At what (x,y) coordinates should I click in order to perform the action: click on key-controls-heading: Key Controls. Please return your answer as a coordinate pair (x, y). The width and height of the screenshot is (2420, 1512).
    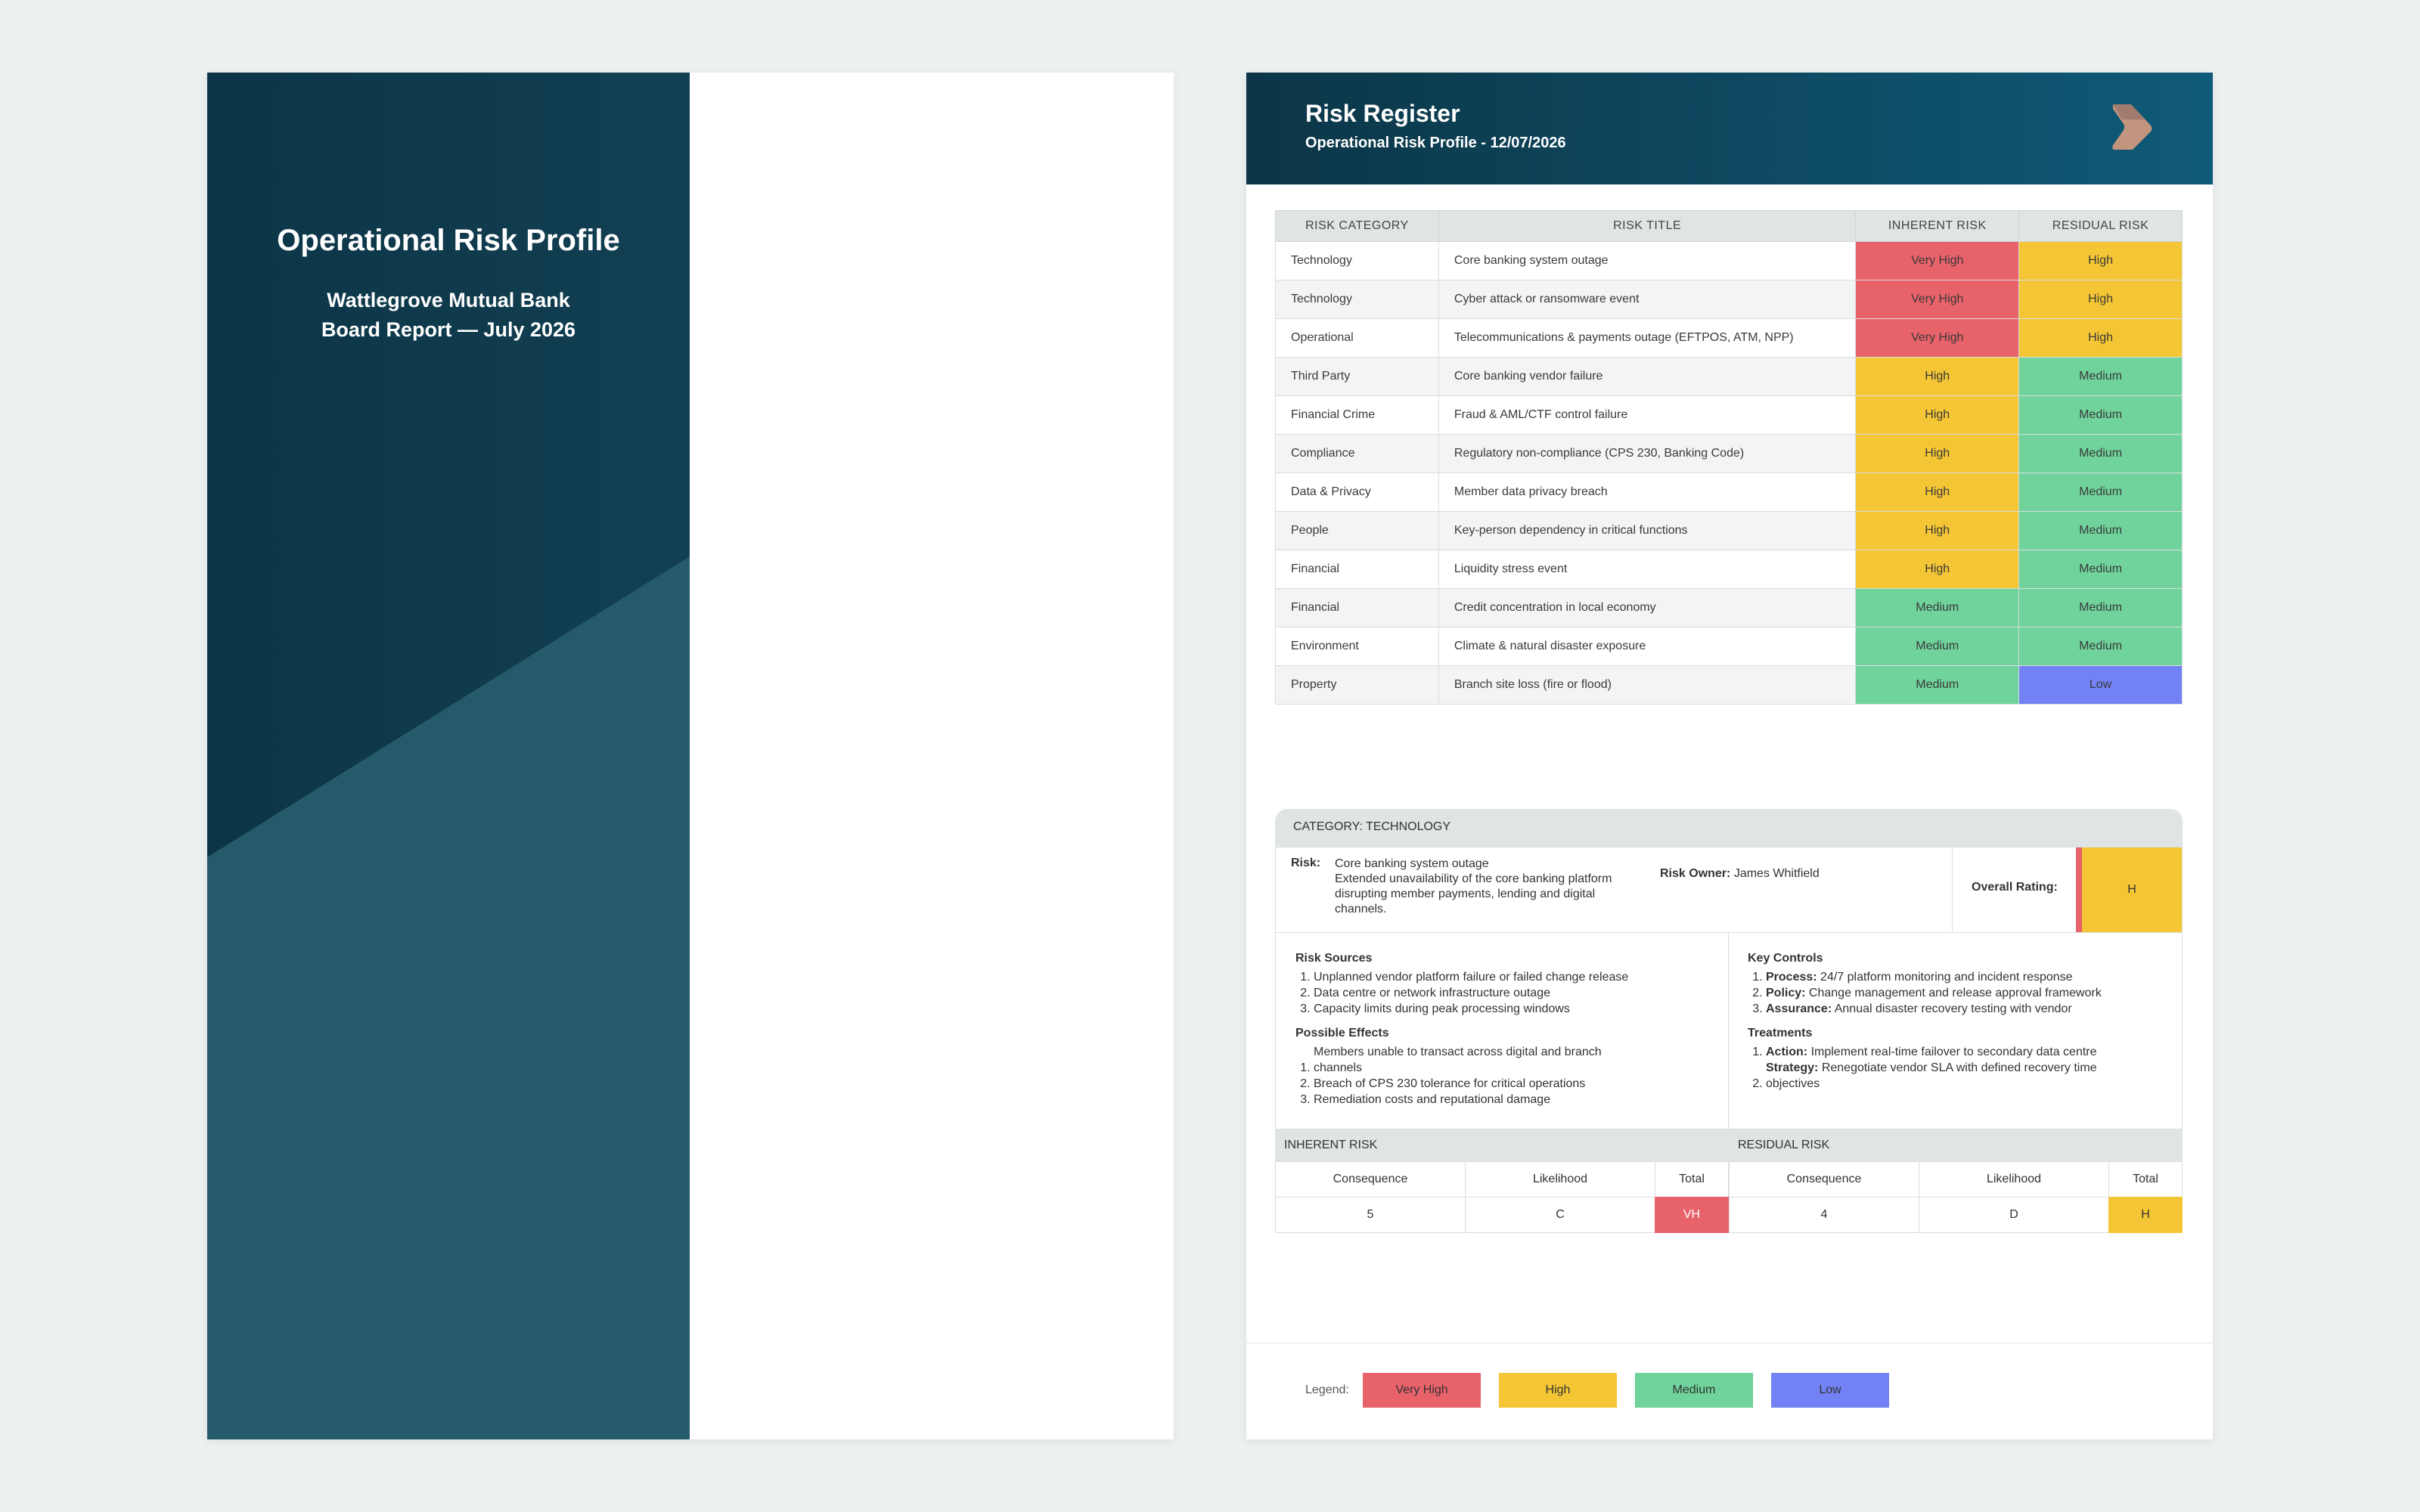
    Looking at the image, I should click on (1785, 958).